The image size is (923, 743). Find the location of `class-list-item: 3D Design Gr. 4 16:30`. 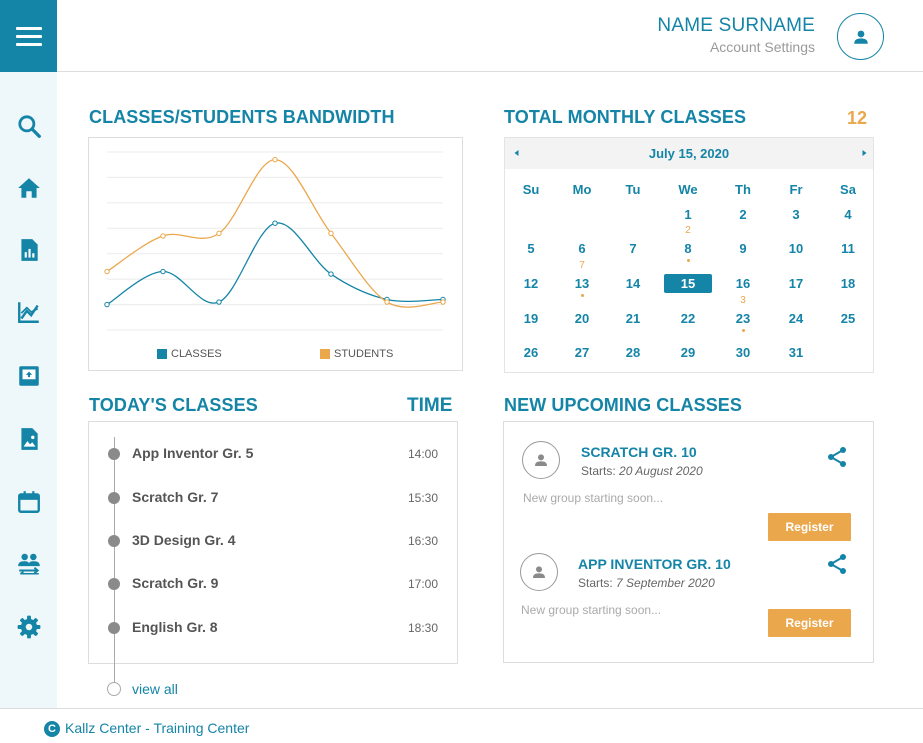

class-list-item: 3D Design Gr. 4 16:30 is located at coordinates (277, 541).